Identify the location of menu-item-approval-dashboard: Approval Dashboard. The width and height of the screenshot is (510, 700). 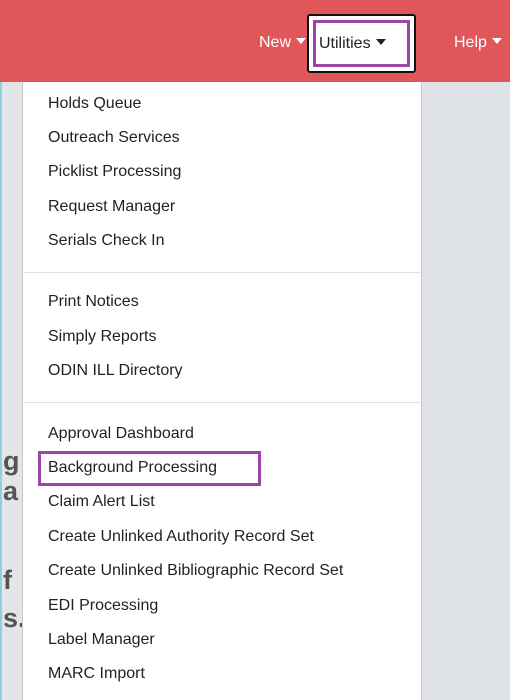
(121, 434).